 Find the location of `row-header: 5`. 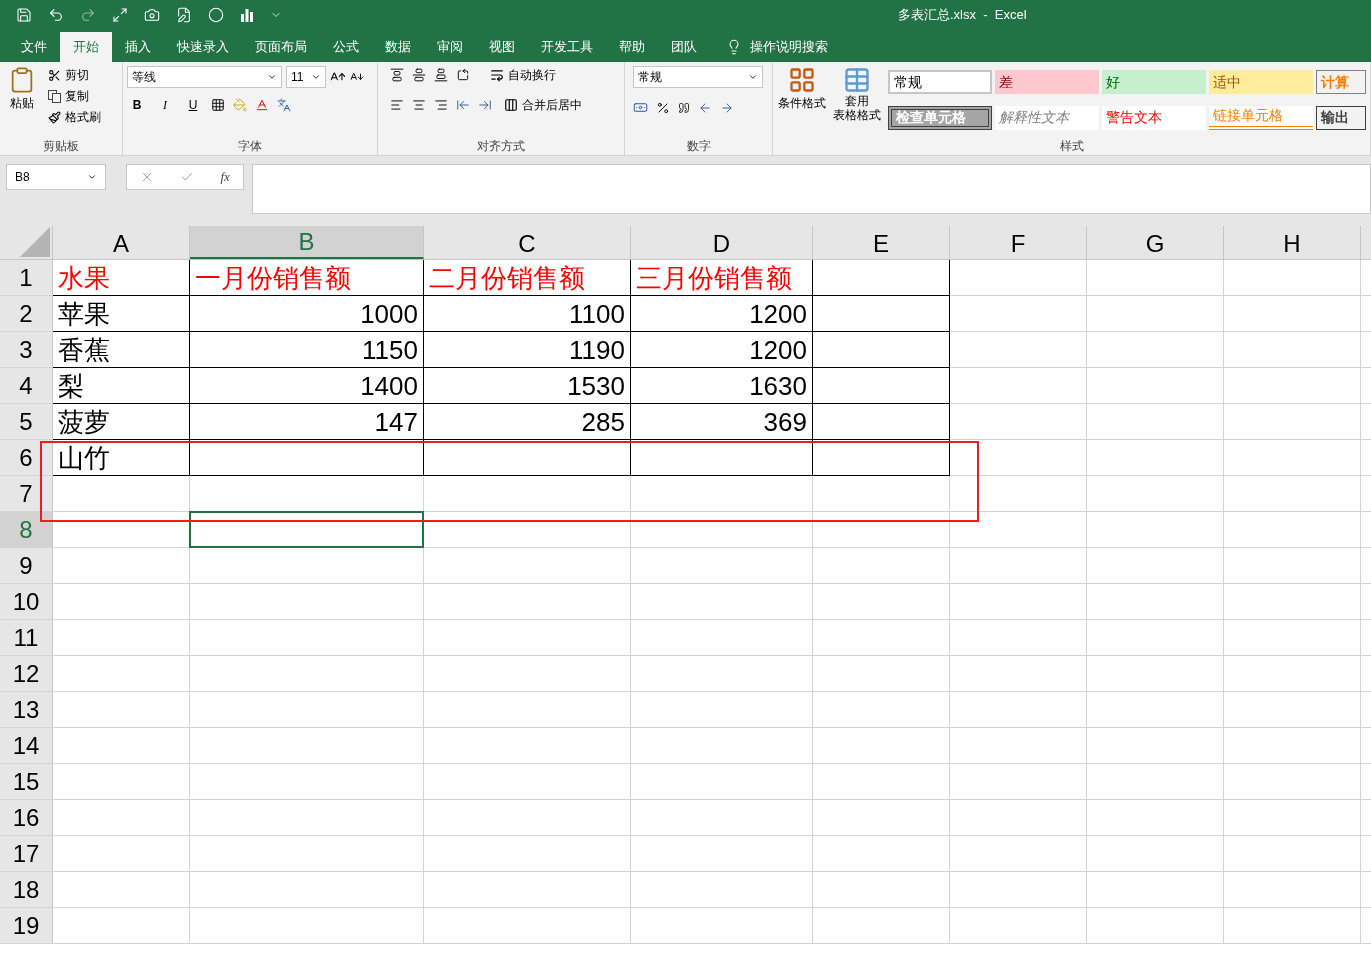

row-header: 5 is located at coordinates (26, 421).